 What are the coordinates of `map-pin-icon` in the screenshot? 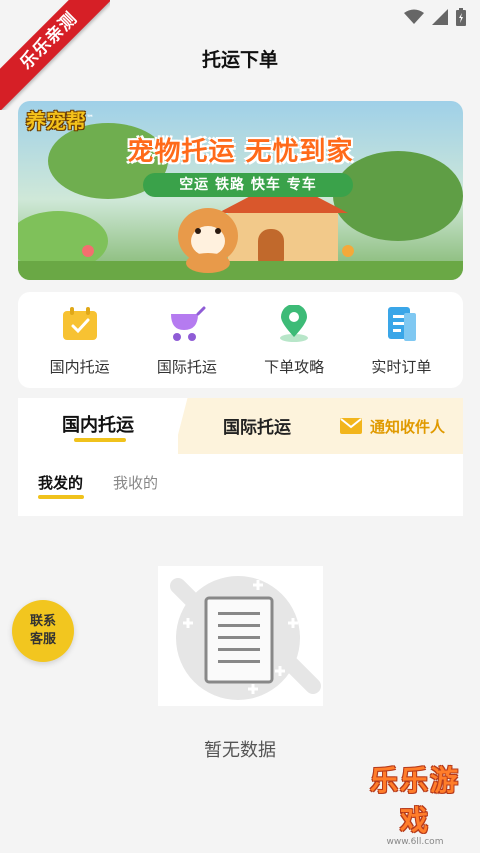 It's located at (294, 324).